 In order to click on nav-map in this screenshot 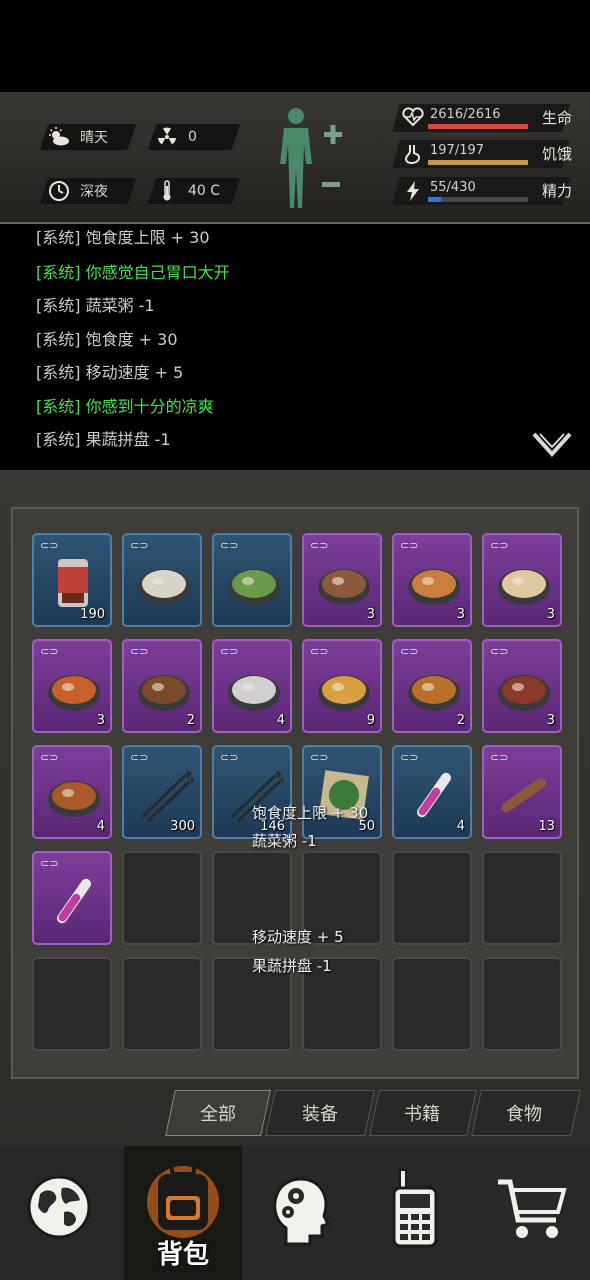, I will do `click(59, 1213)`.